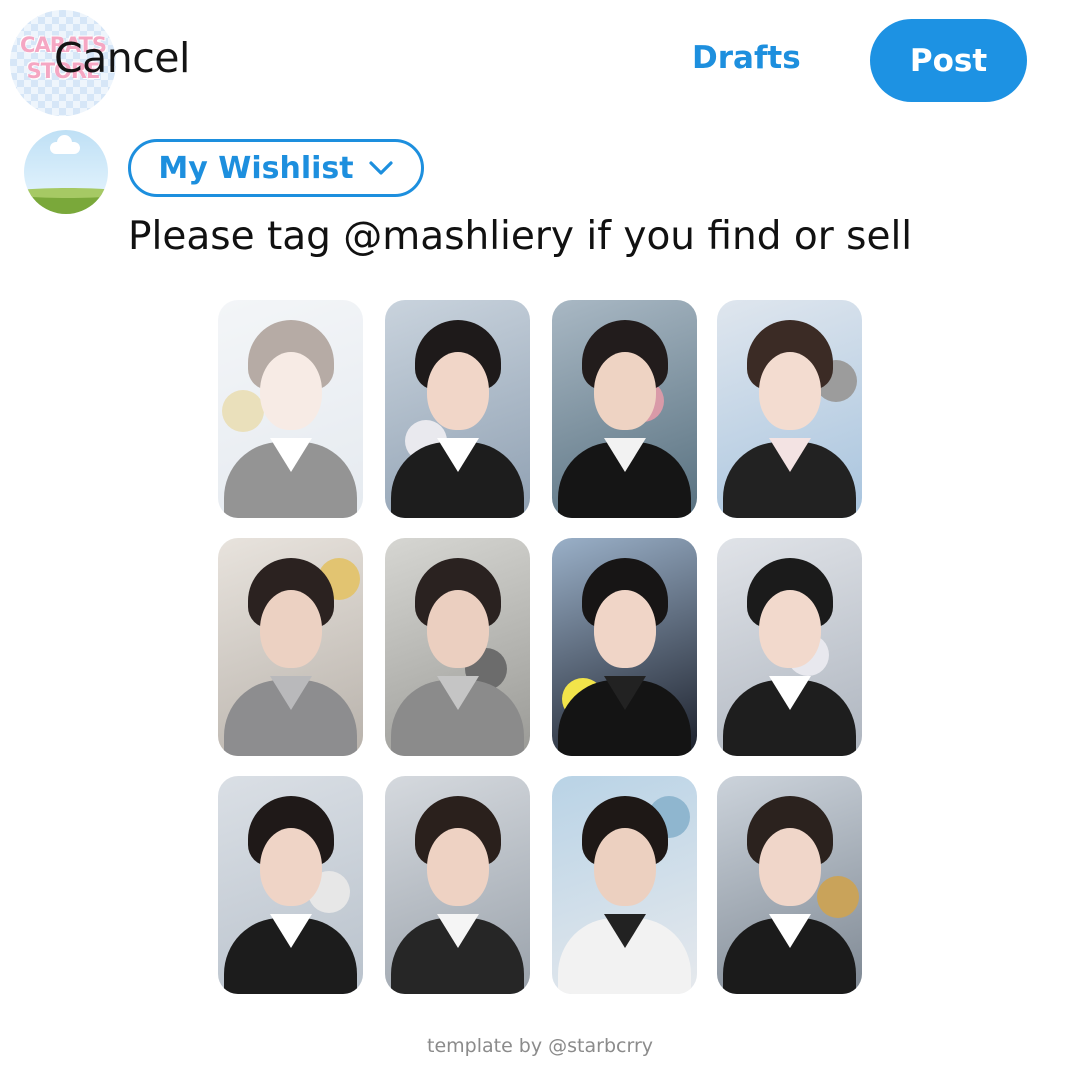  I want to click on cancel-button: Cancel, so click(122, 58).